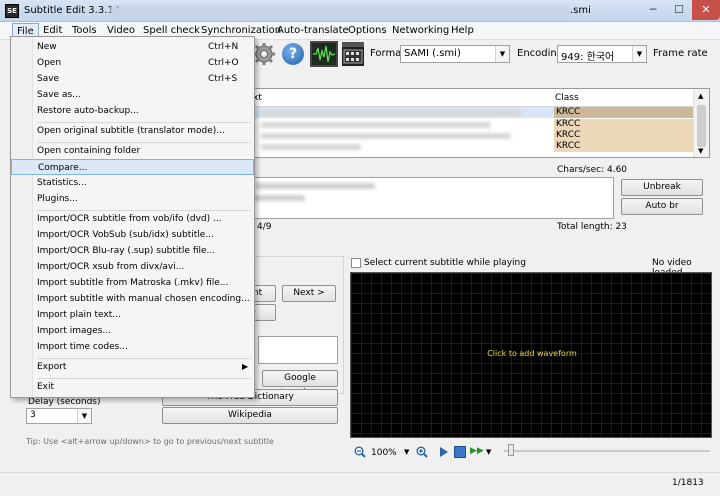 The height and width of the screenshot is (496, 720). I want to click on help-icon: ?, so click(293, 54).